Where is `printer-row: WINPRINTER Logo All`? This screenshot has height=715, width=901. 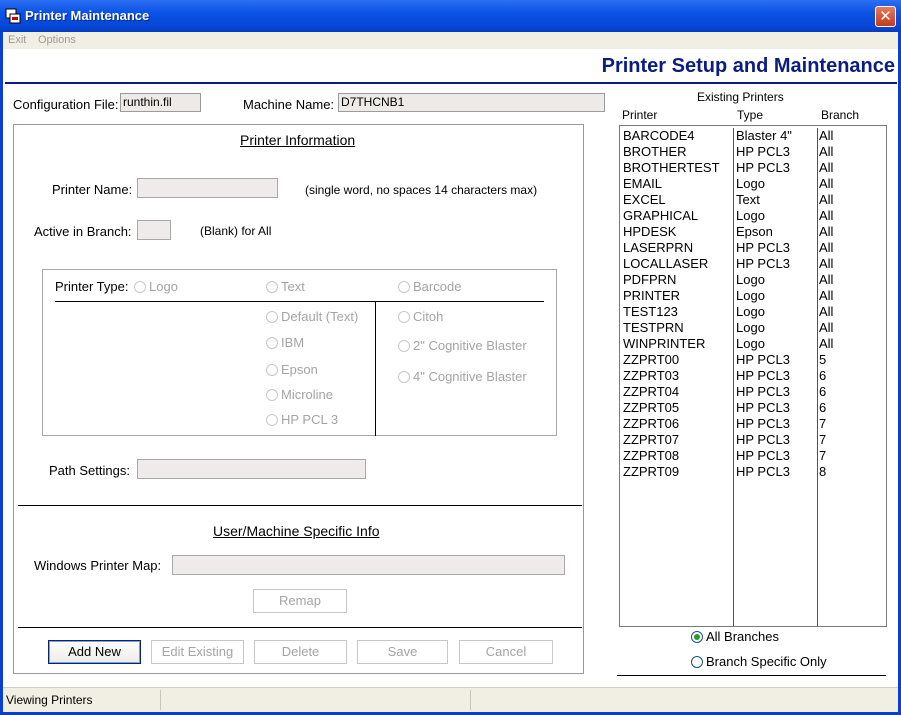 printer-row: WINPRINTER Logo All is located at coordinates (753, 344).